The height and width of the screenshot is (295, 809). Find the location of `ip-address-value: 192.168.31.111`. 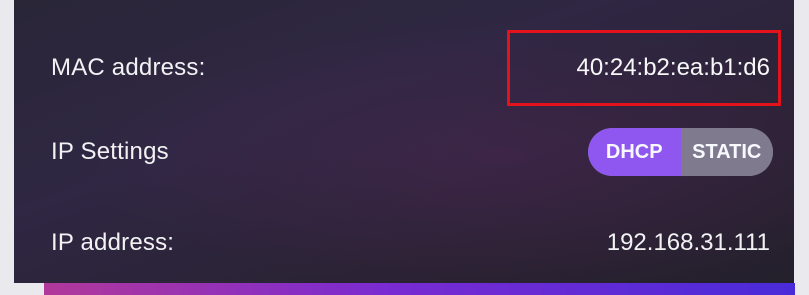

ip-address-value: 192.168.31.111 is located at coordinates (688, 242).